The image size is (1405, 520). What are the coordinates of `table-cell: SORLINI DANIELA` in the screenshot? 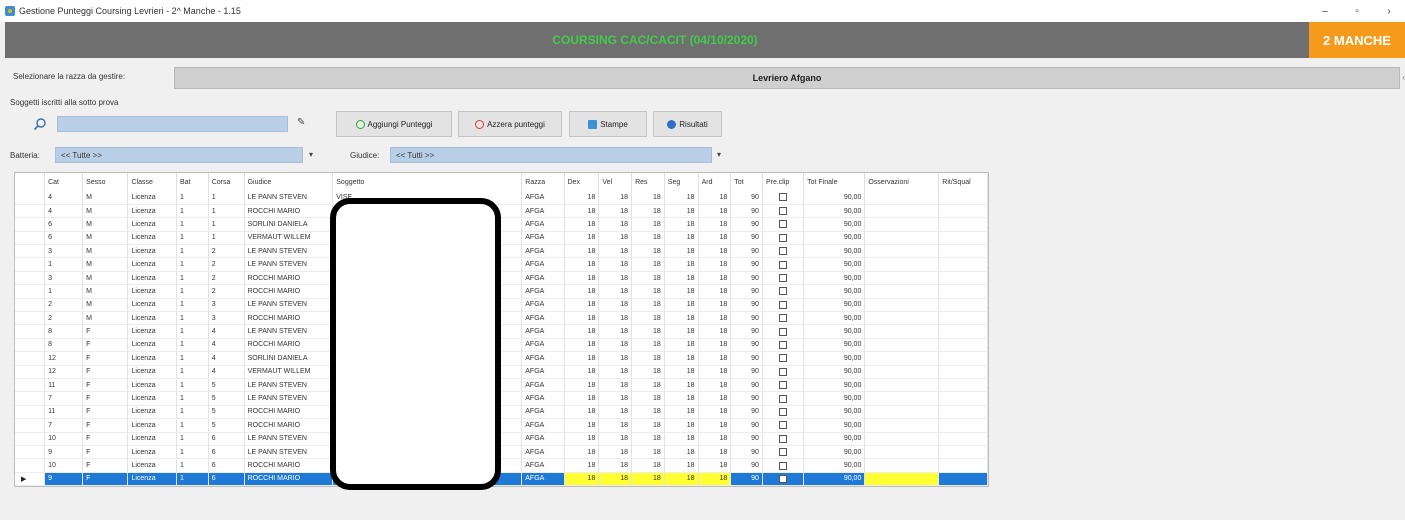 It's located at (289, 358).